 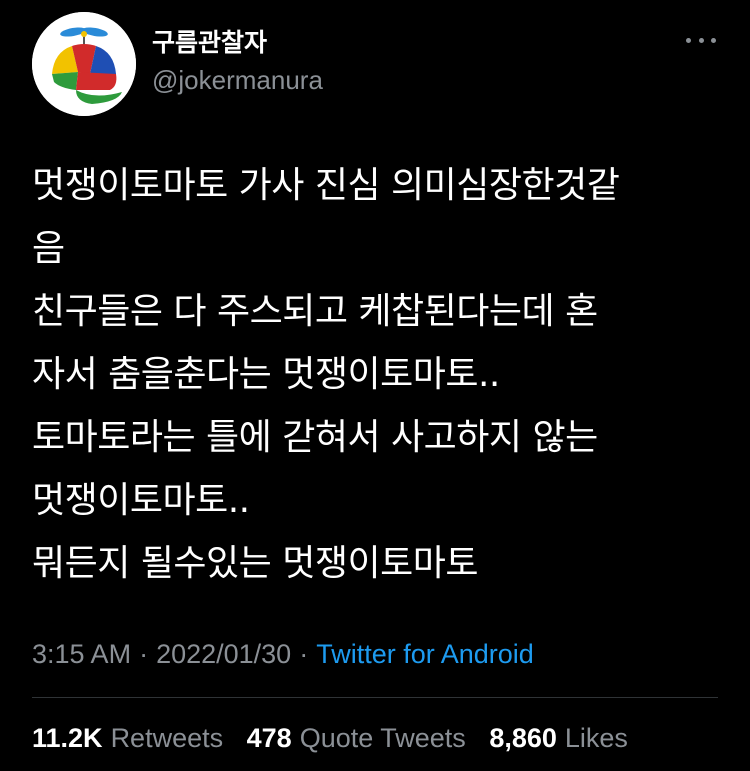 I want to click on tweet-text-line: 친구들은 다 주스되고 케찹된다는데 혼, so click(x=315, y=311).